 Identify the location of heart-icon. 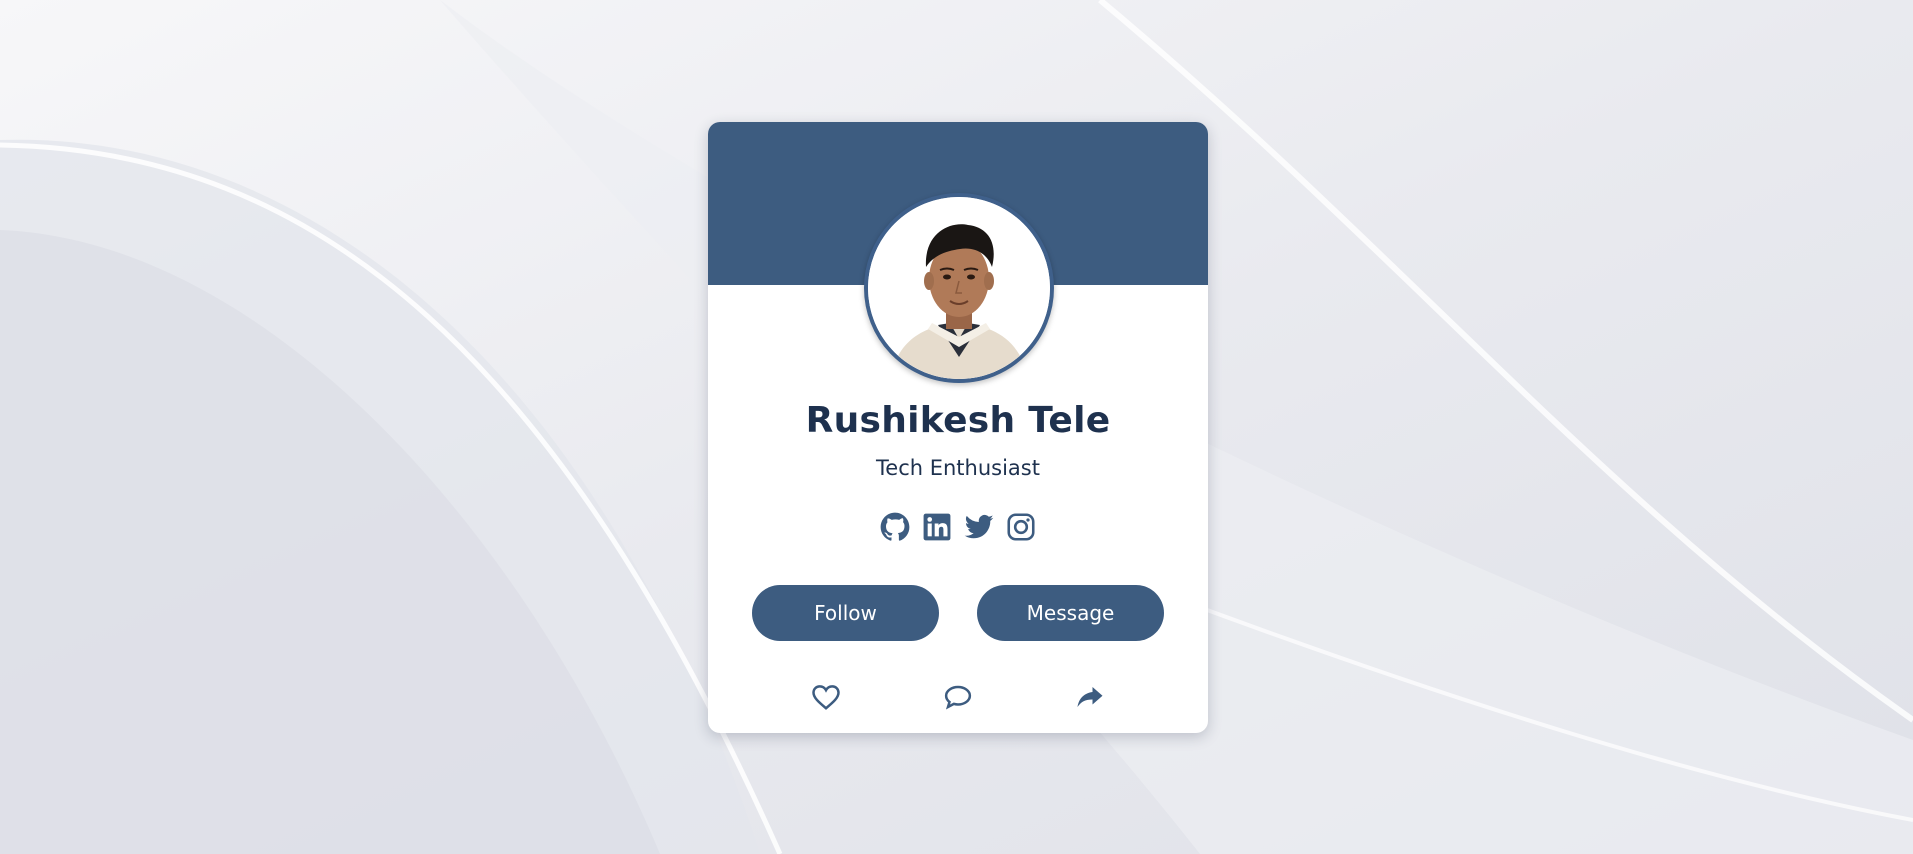
(826, 697).